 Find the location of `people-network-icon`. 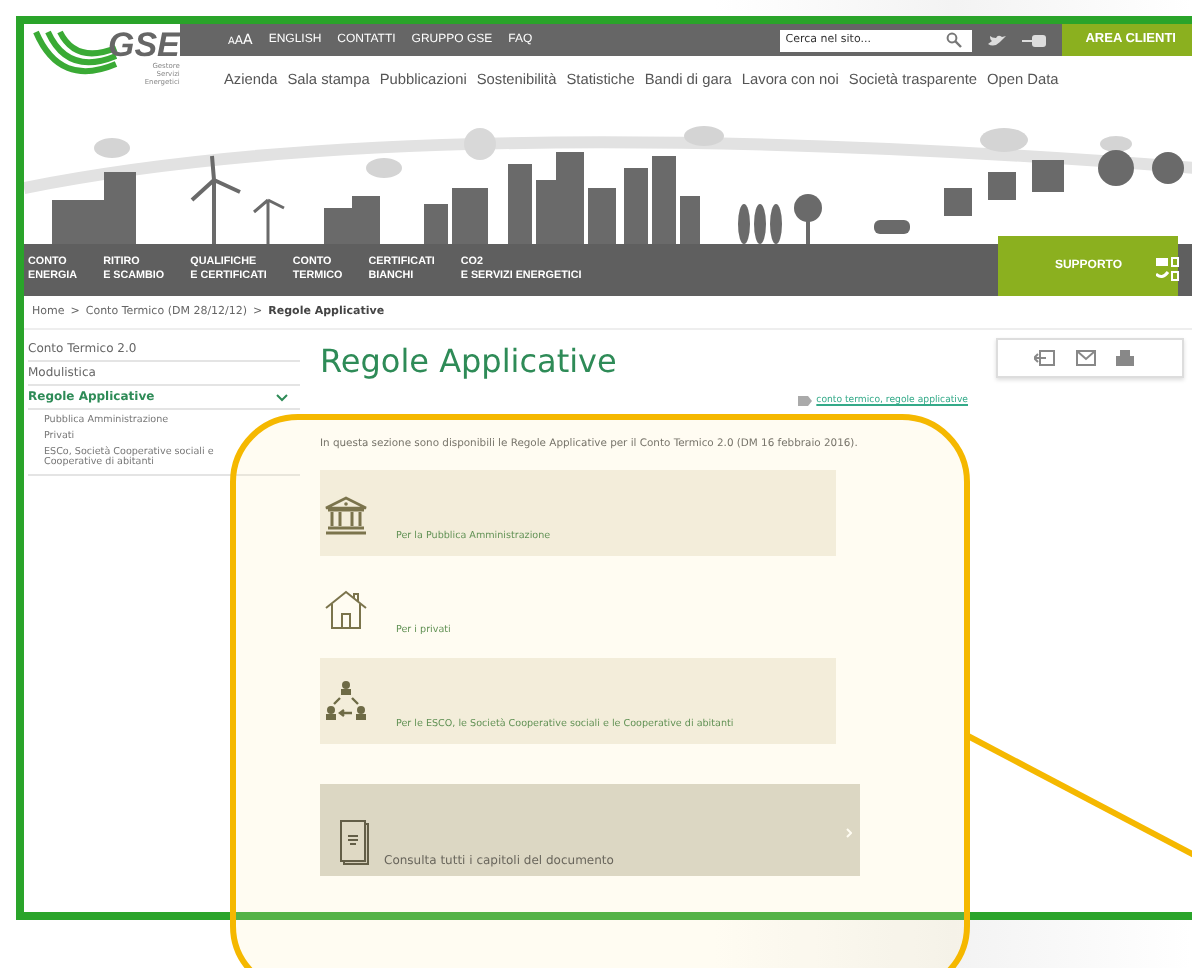

people-network-icon is located at coordinates (346, 702).